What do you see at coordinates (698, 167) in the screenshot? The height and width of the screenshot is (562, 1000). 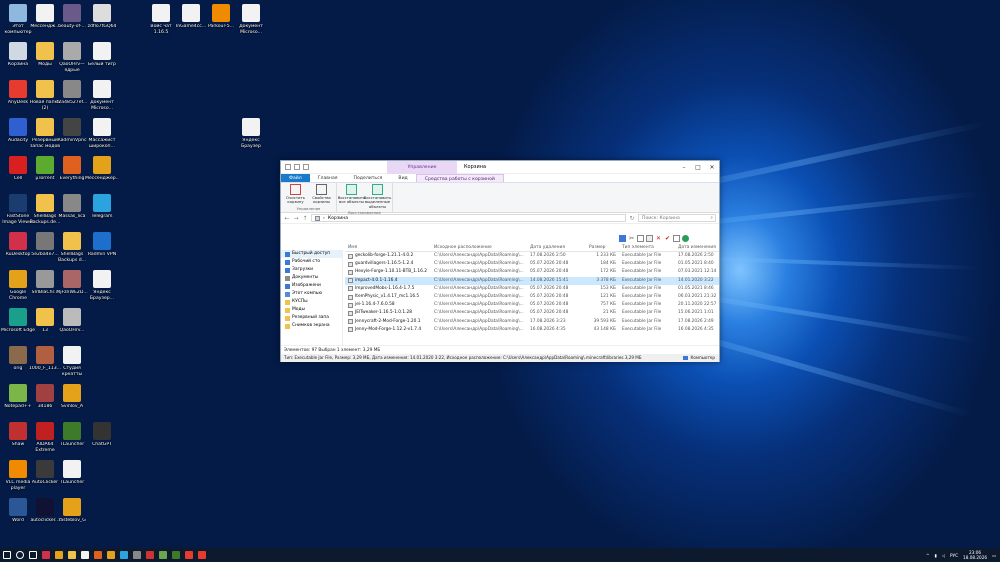 I see `maximize-button: □` at bounding box center [698, 167].